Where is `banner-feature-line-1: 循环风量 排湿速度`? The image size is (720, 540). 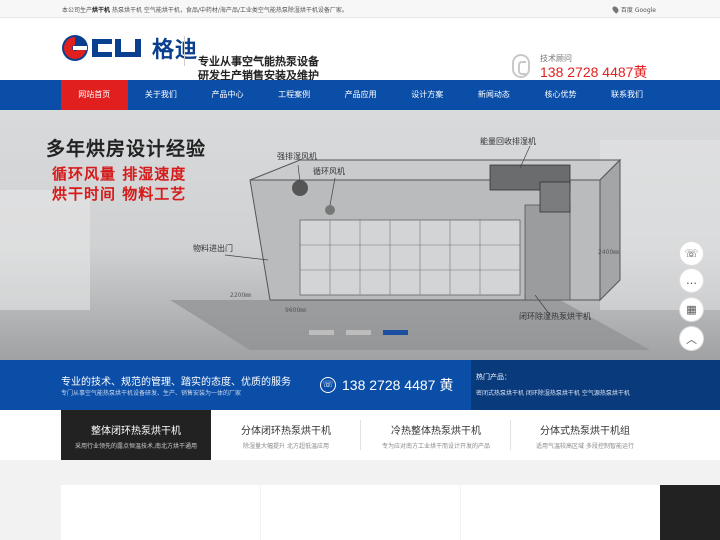 banner-feature-line-1: 循环风量 排湿速度 is located at coordinates (119, 174).